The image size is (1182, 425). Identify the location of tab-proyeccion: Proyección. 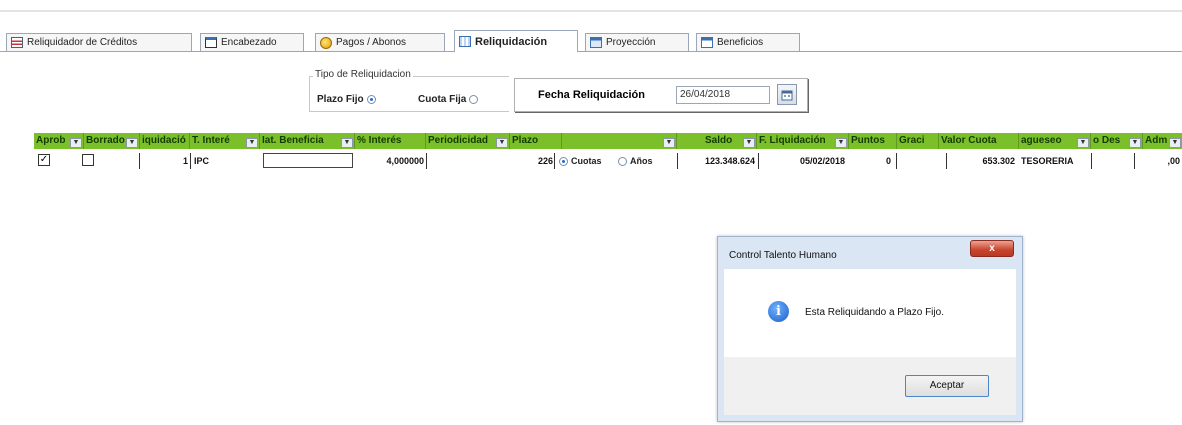
(637, 42).